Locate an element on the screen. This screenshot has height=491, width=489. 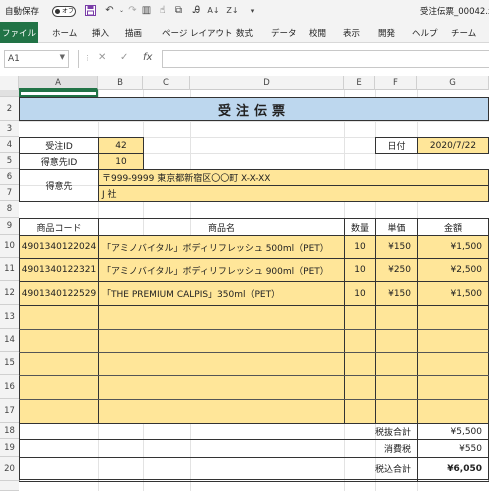
row-header: 2 is located at coordinates (9, 109).